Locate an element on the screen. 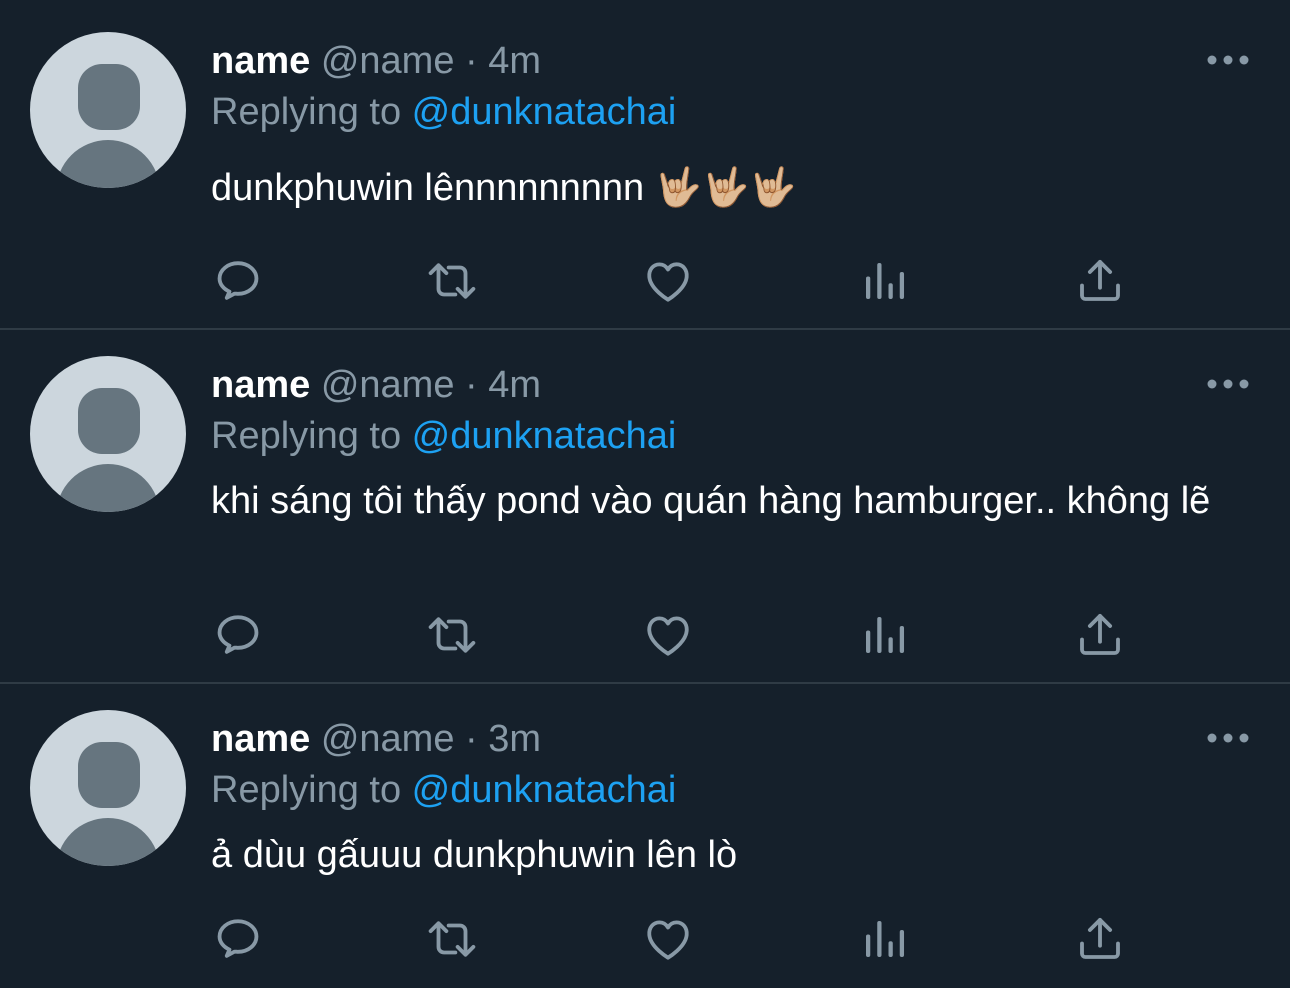 The image size is (1290, 988). tweet-header: name @name · 3m is located at coordinates (376, 739).